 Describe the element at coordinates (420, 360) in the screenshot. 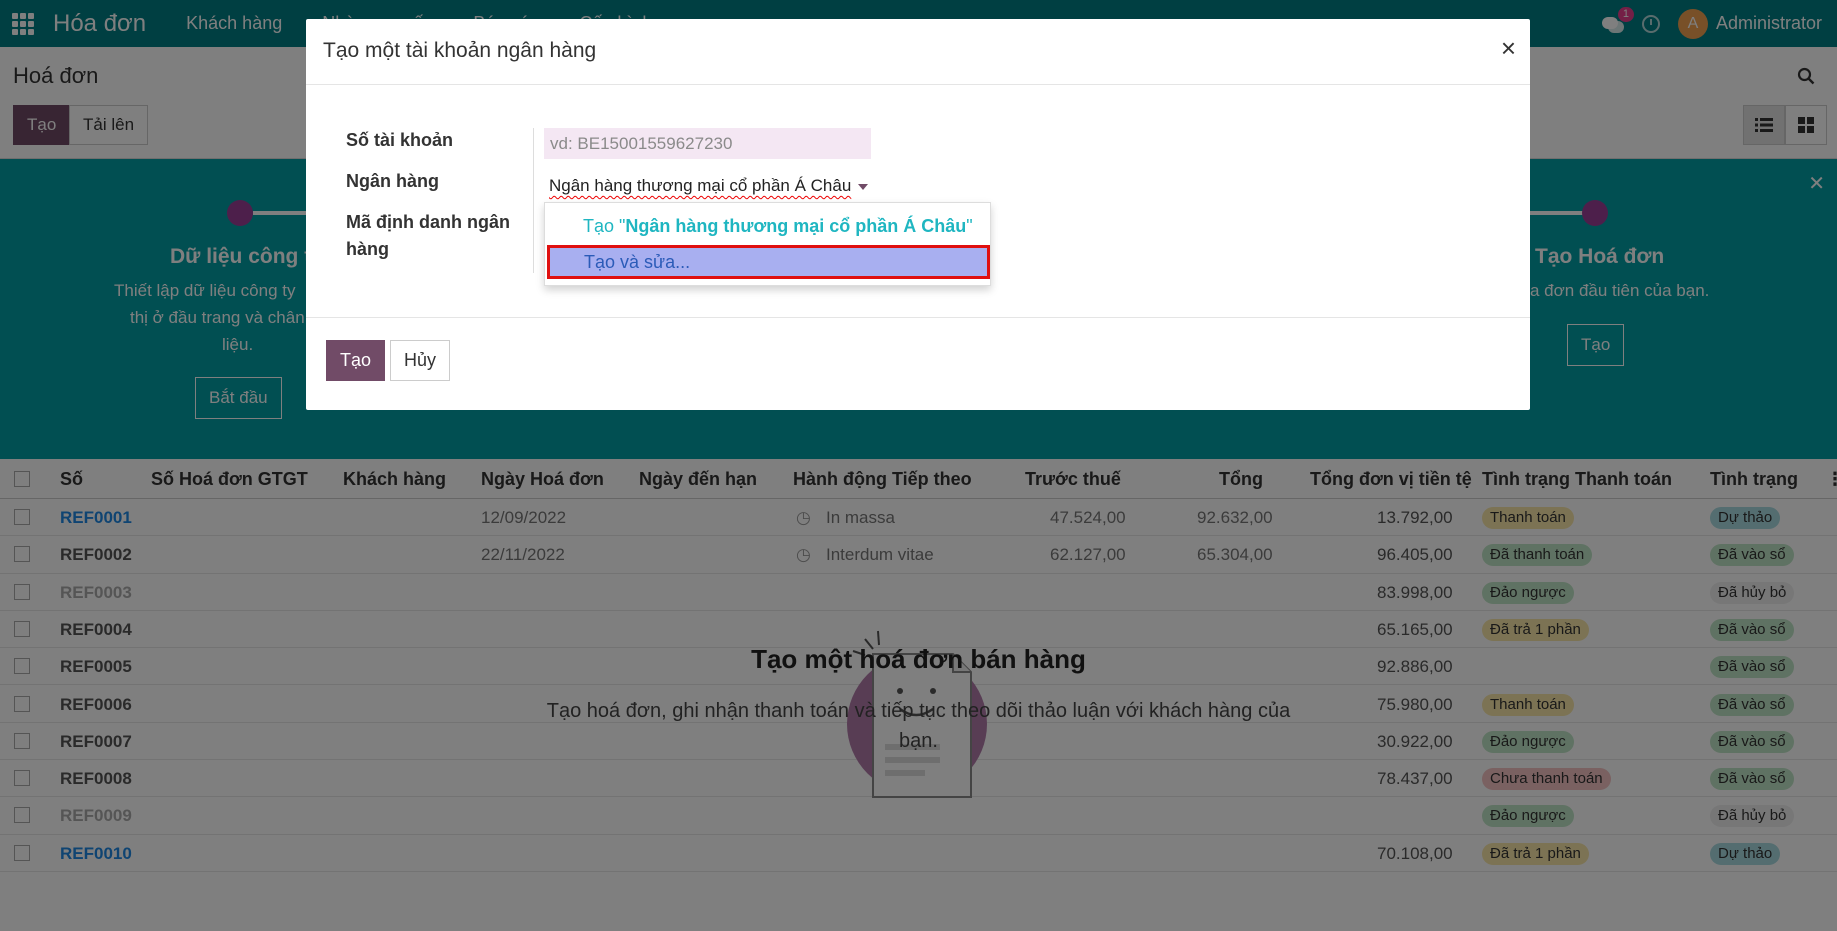

I see `modal-cancel-button: Hủy` at that location.